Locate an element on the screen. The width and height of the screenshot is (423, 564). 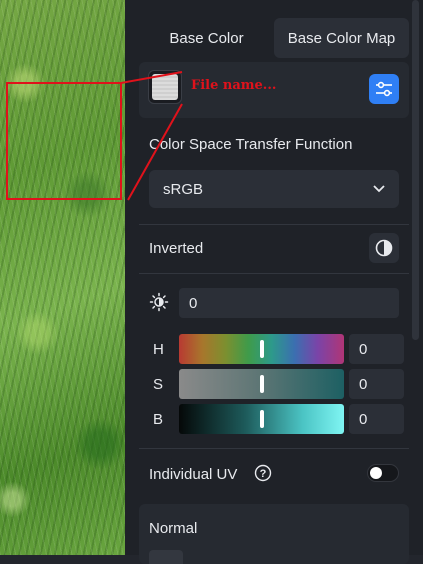
texture-preview-image is located at coordinates (165, 87).